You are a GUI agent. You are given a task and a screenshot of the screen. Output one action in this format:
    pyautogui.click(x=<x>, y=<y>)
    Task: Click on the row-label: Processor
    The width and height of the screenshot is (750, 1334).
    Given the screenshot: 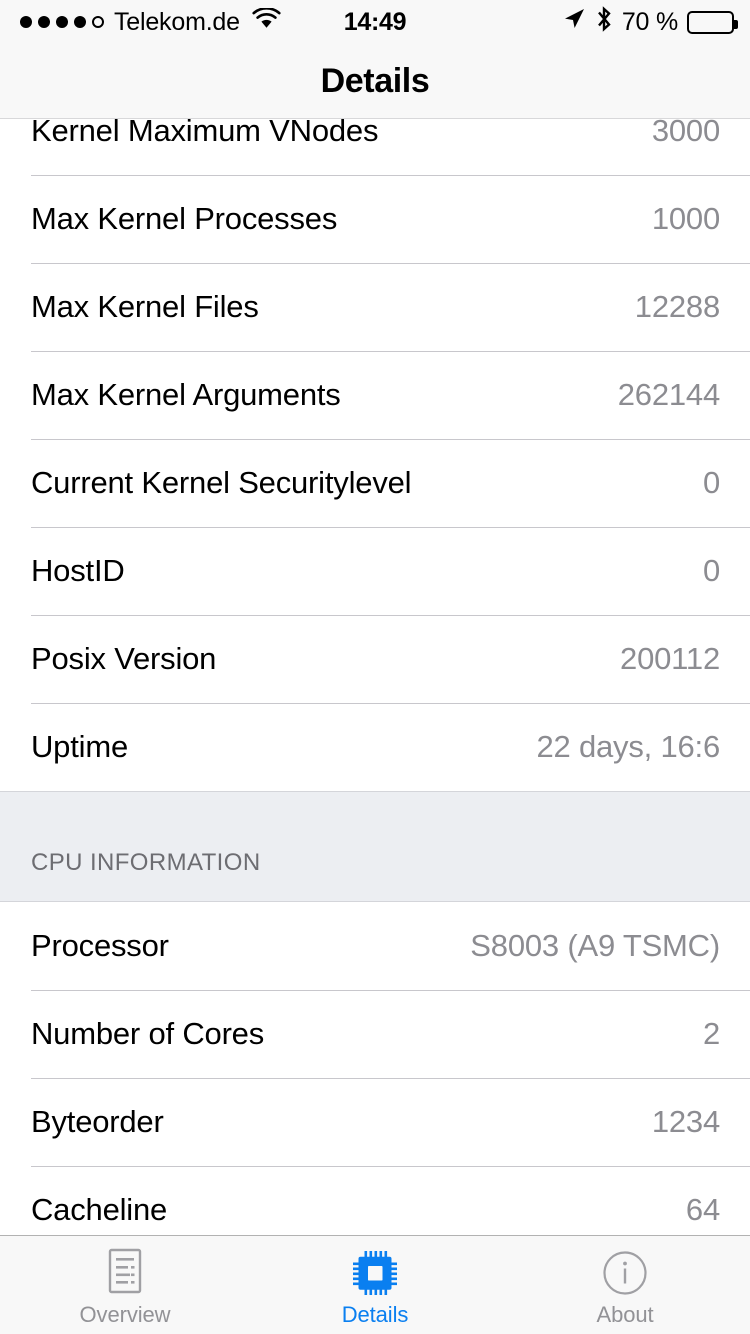 What is the action you would take?
    pyautogui.click(x=100, y=945)
    